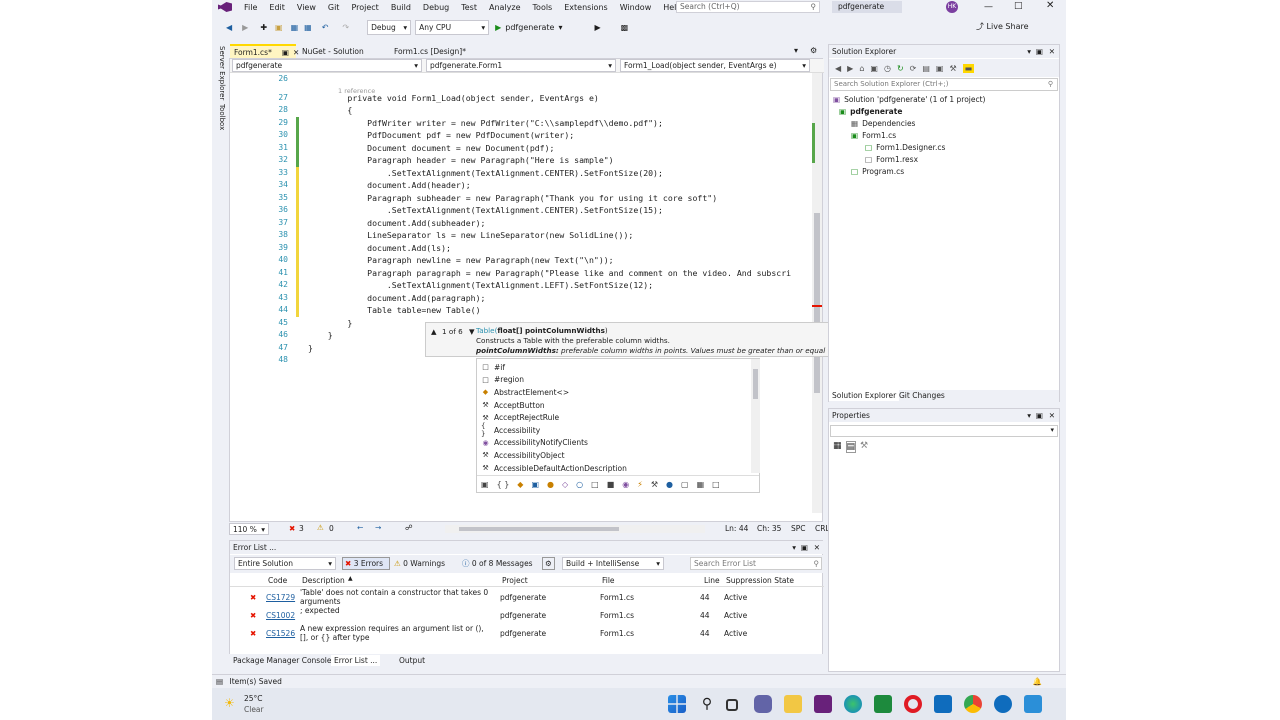  Describe the element at coordinates (249, 529) in the screenshot. I see `zoom-select: 110 % ▾` at that location.